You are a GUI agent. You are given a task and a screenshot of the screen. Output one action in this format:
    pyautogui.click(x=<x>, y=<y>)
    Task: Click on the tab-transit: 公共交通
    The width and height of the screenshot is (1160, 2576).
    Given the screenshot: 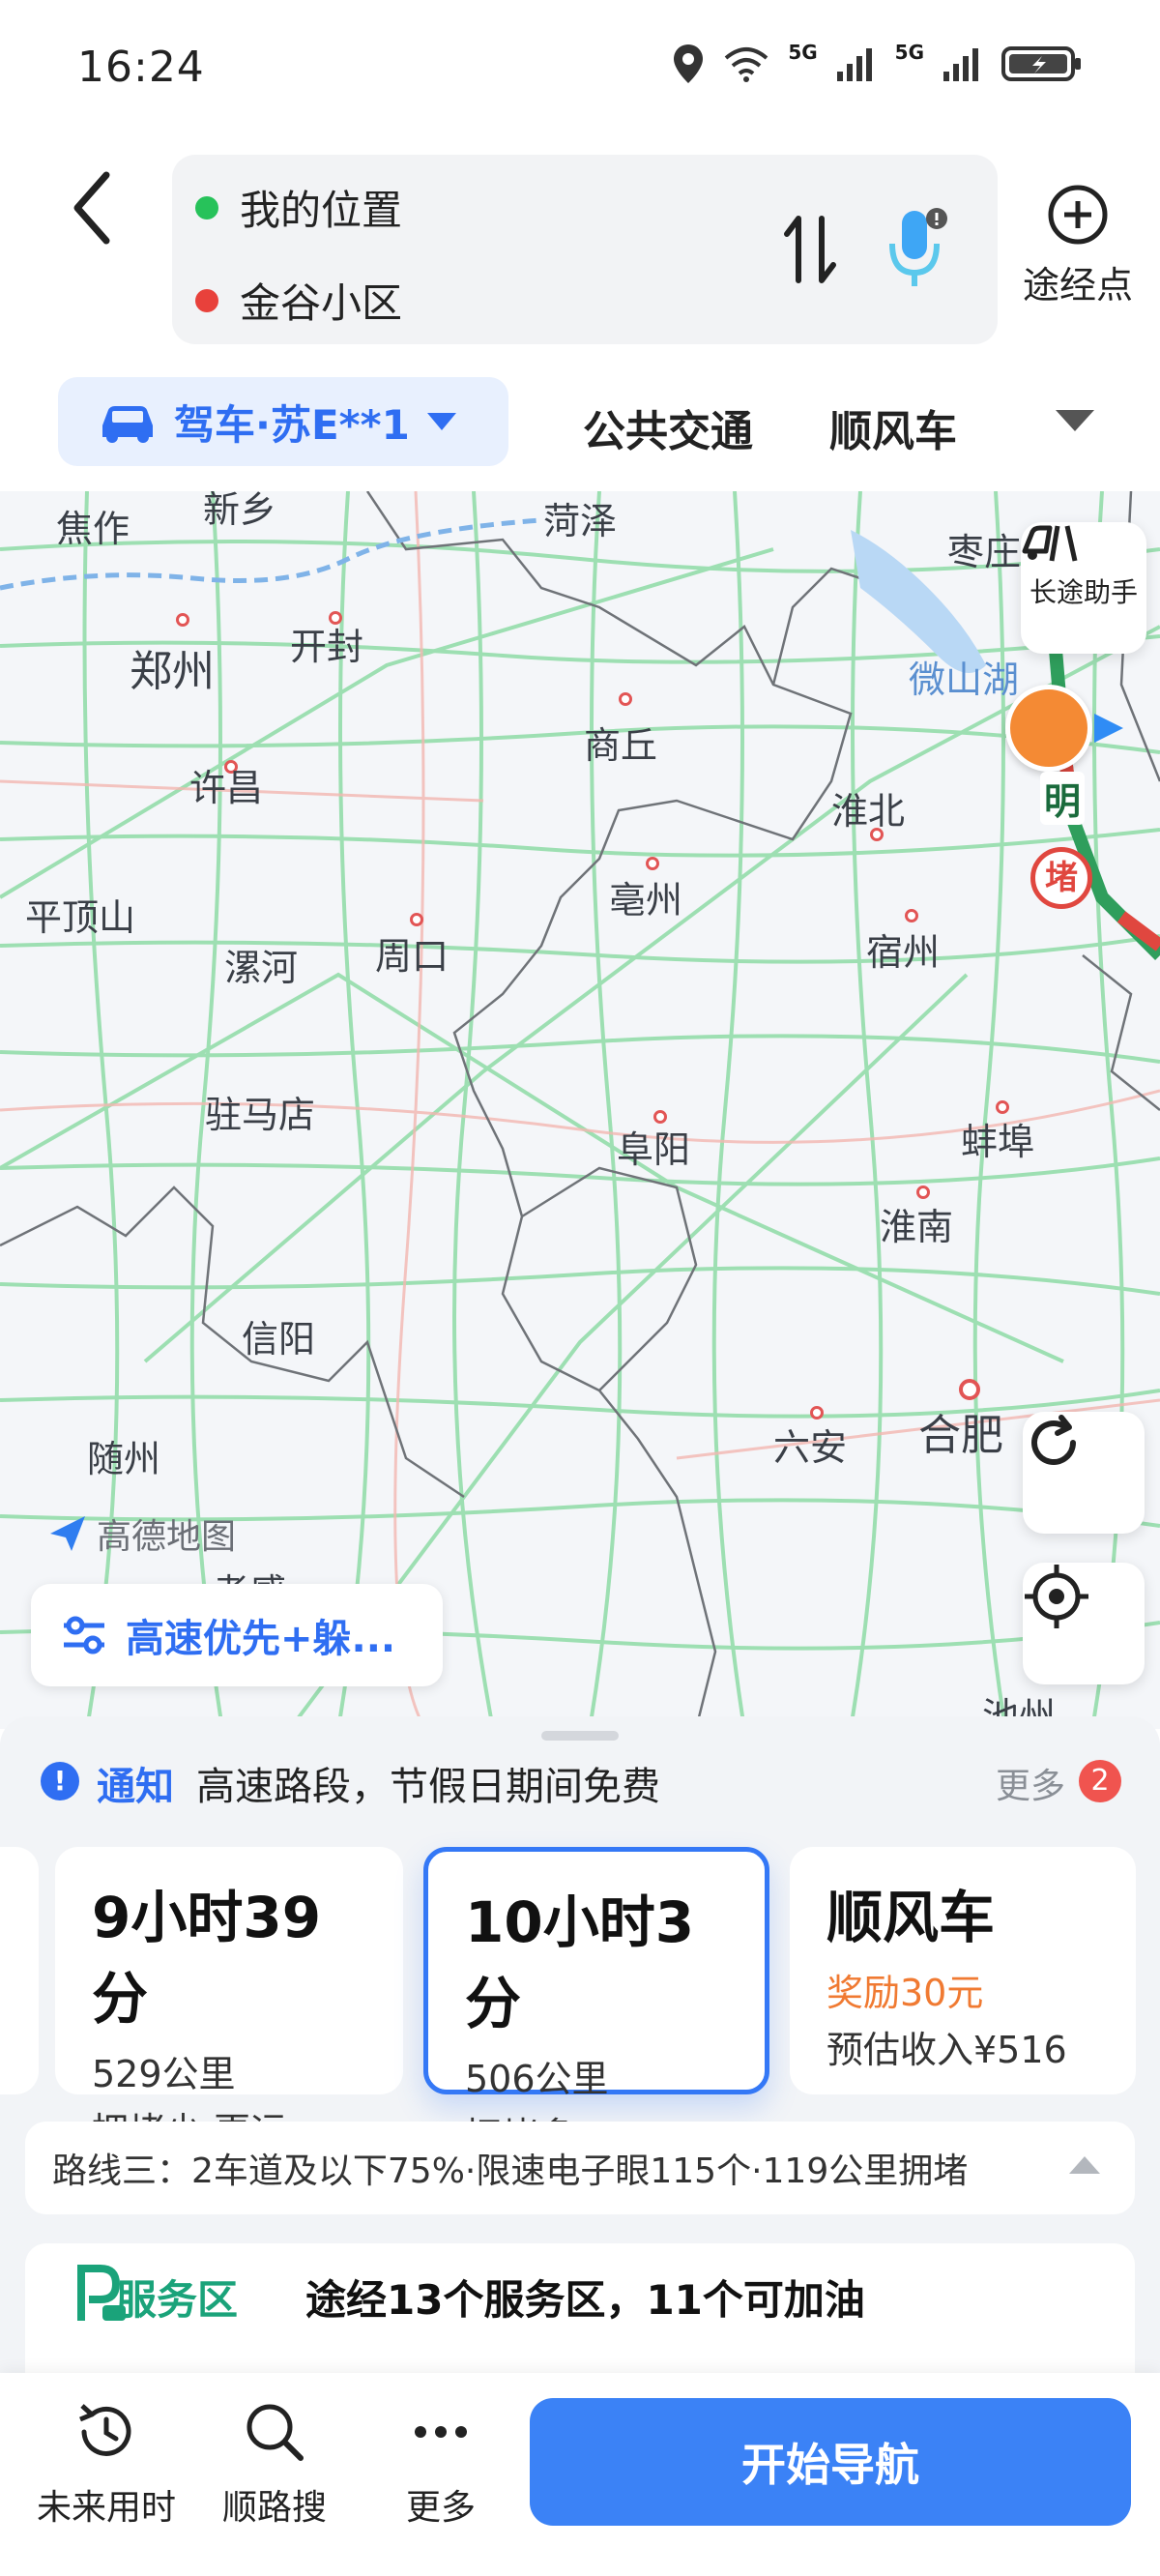 What is the action you would take?
    pyautogui.click(x=668, y=427)
    